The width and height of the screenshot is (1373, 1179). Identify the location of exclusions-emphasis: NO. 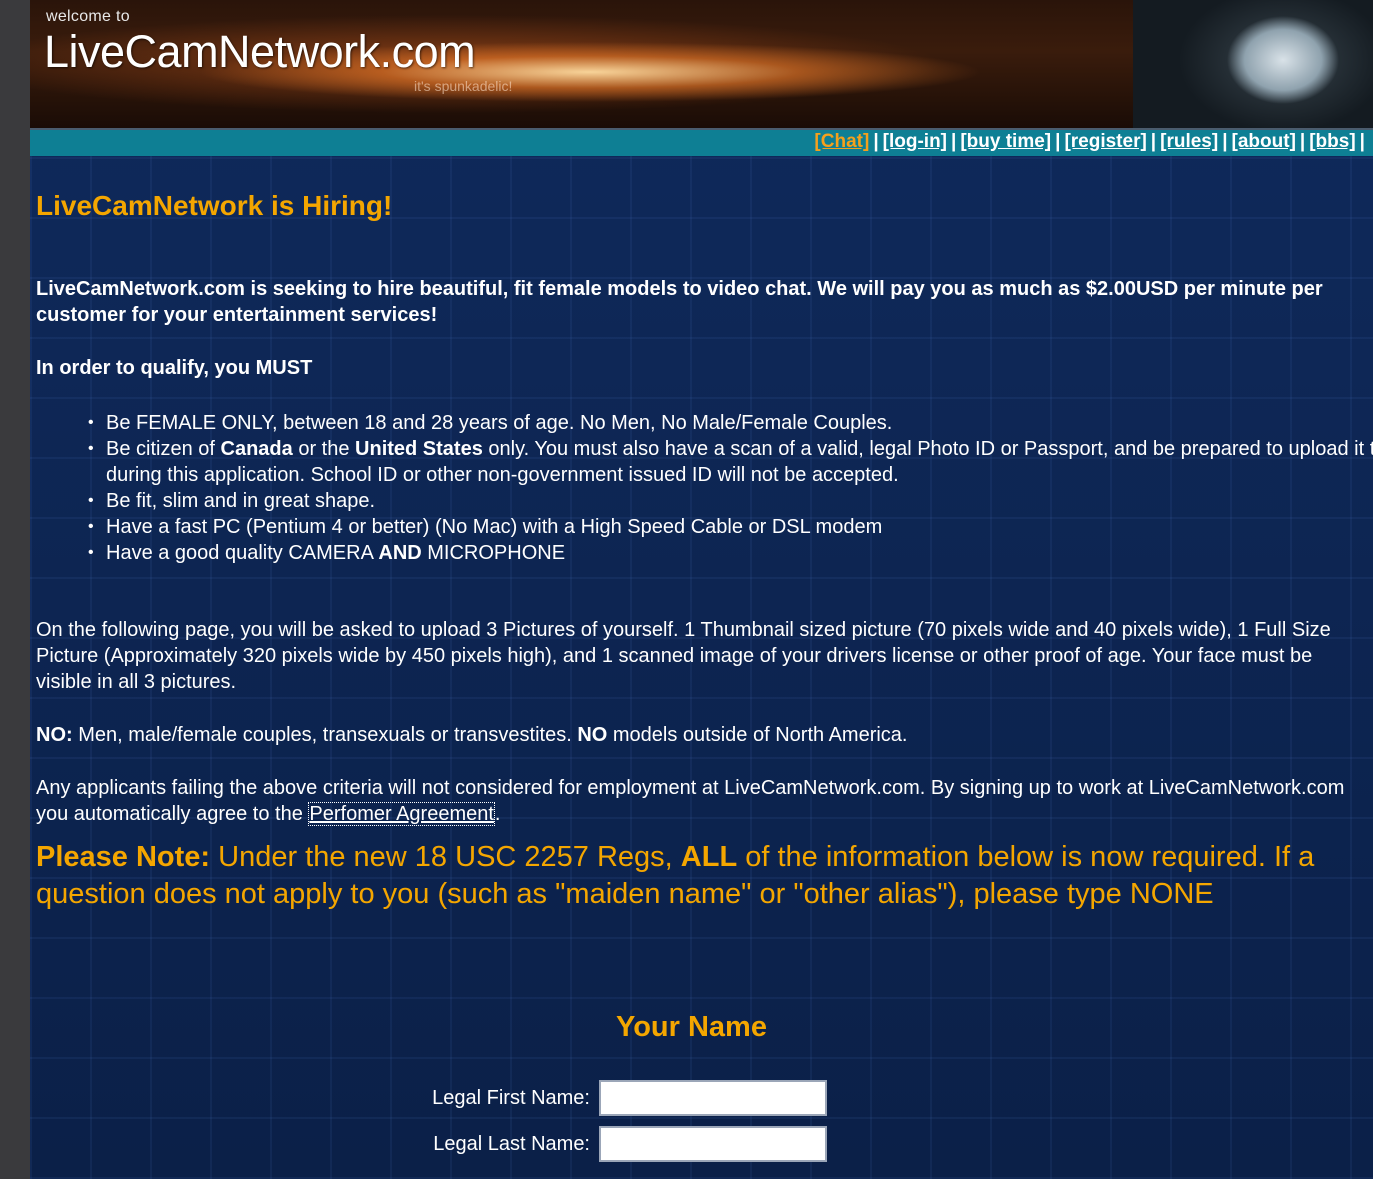
(592, 735).